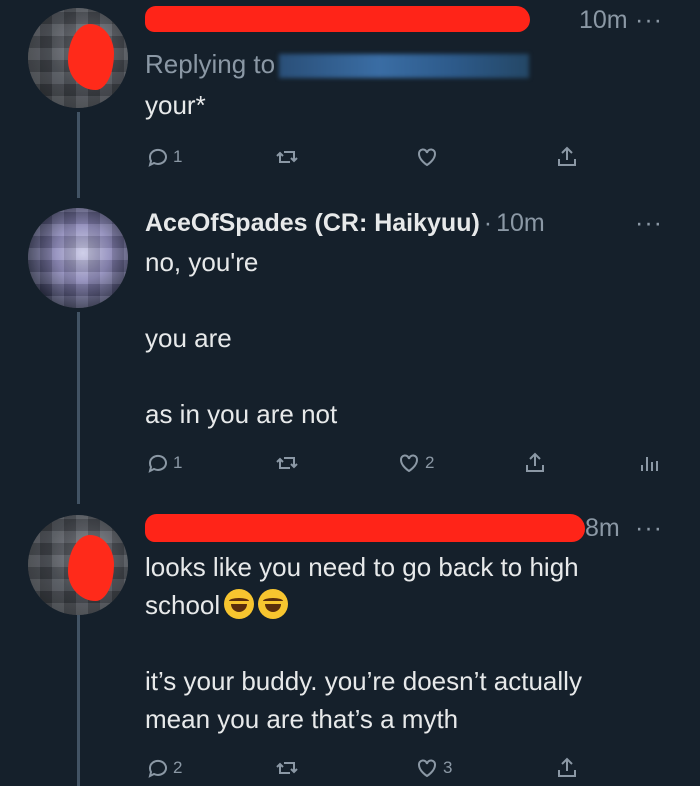  What do you see at coordinates (241, 414) in the screenshot?
I see `tweet-line: as in you are not` at bounding box center [241, 414].